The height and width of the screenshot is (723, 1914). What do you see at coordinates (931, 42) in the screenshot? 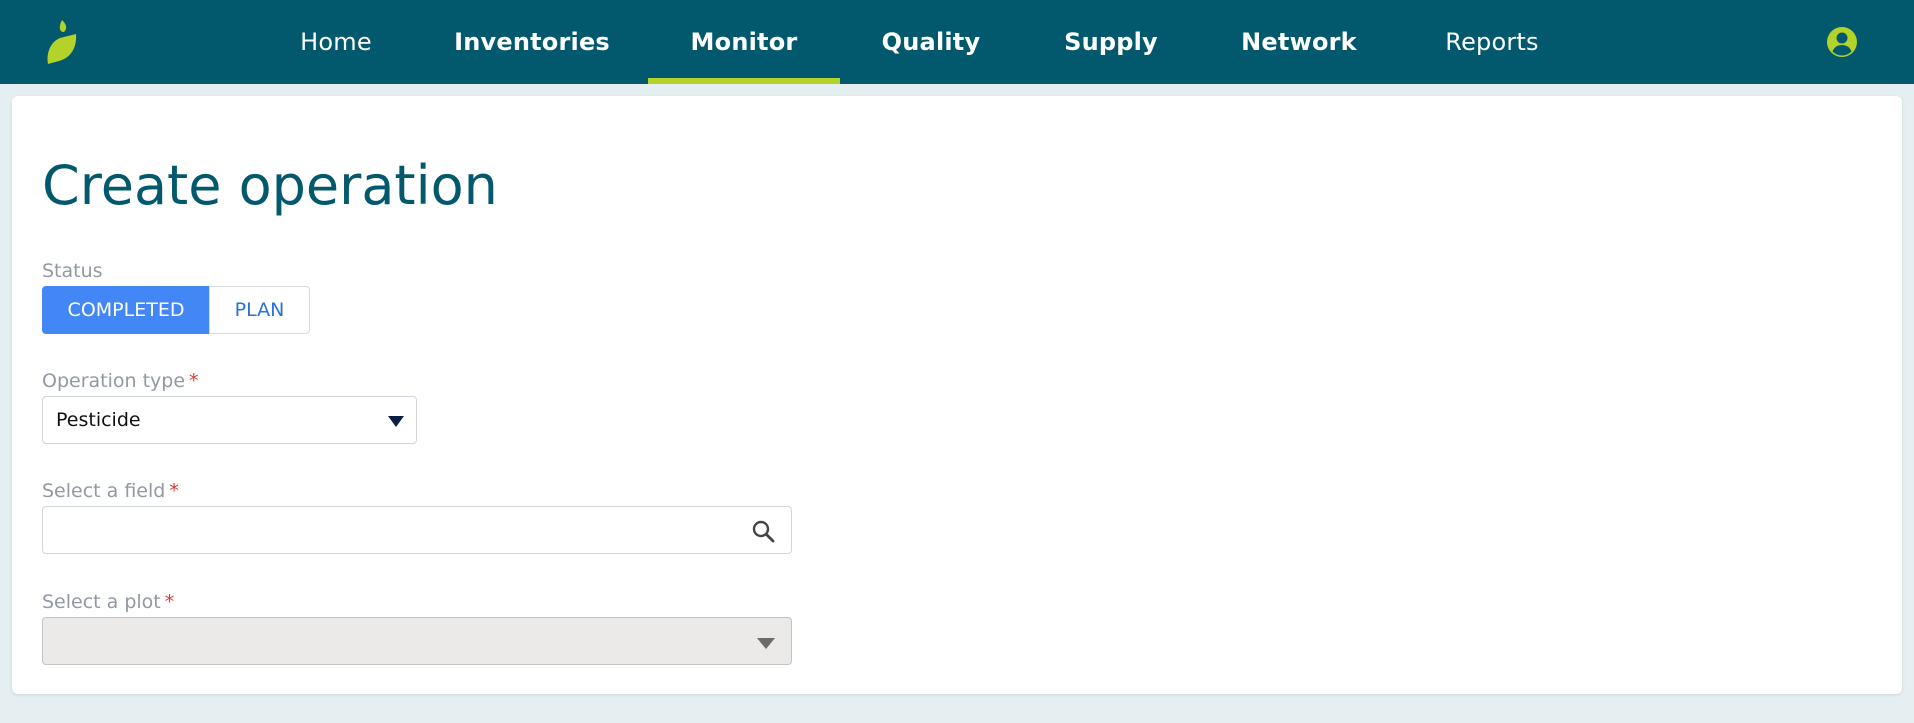
I see `nav-quality: Quality` at bounding box center [931, 42].